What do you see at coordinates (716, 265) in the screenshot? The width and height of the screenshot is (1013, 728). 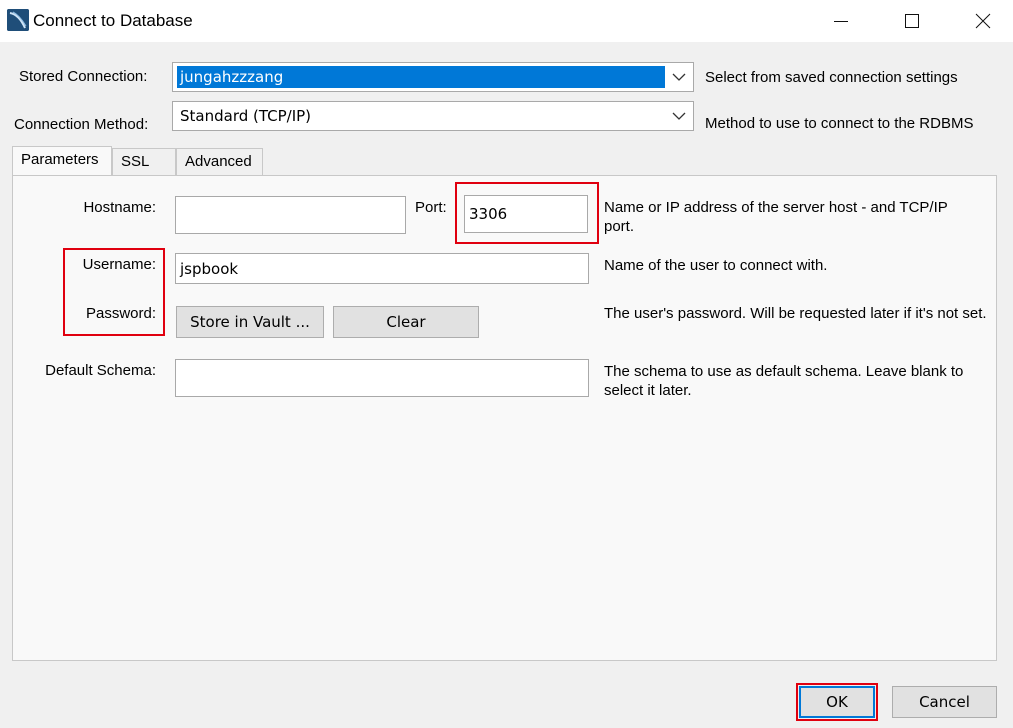 I see `username-description: Name of the user to connect with.` at bounding box center [716, 265].